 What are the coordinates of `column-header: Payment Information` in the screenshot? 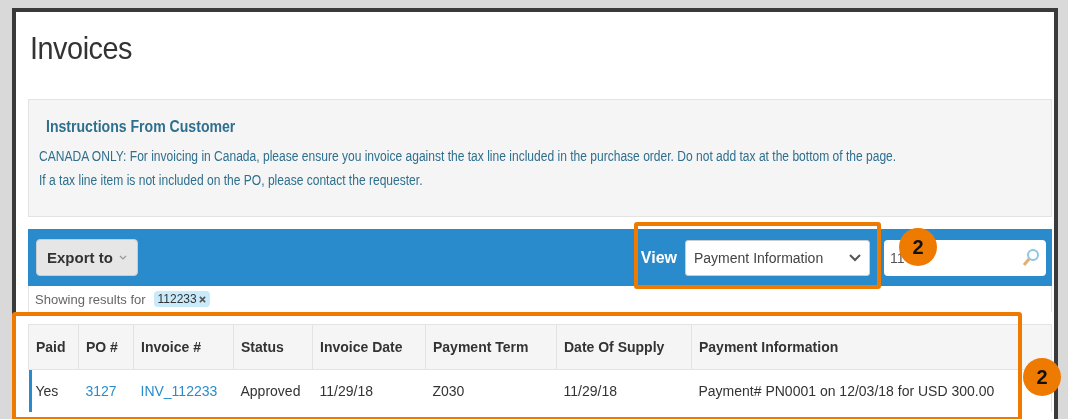 It's located at (871, 347).